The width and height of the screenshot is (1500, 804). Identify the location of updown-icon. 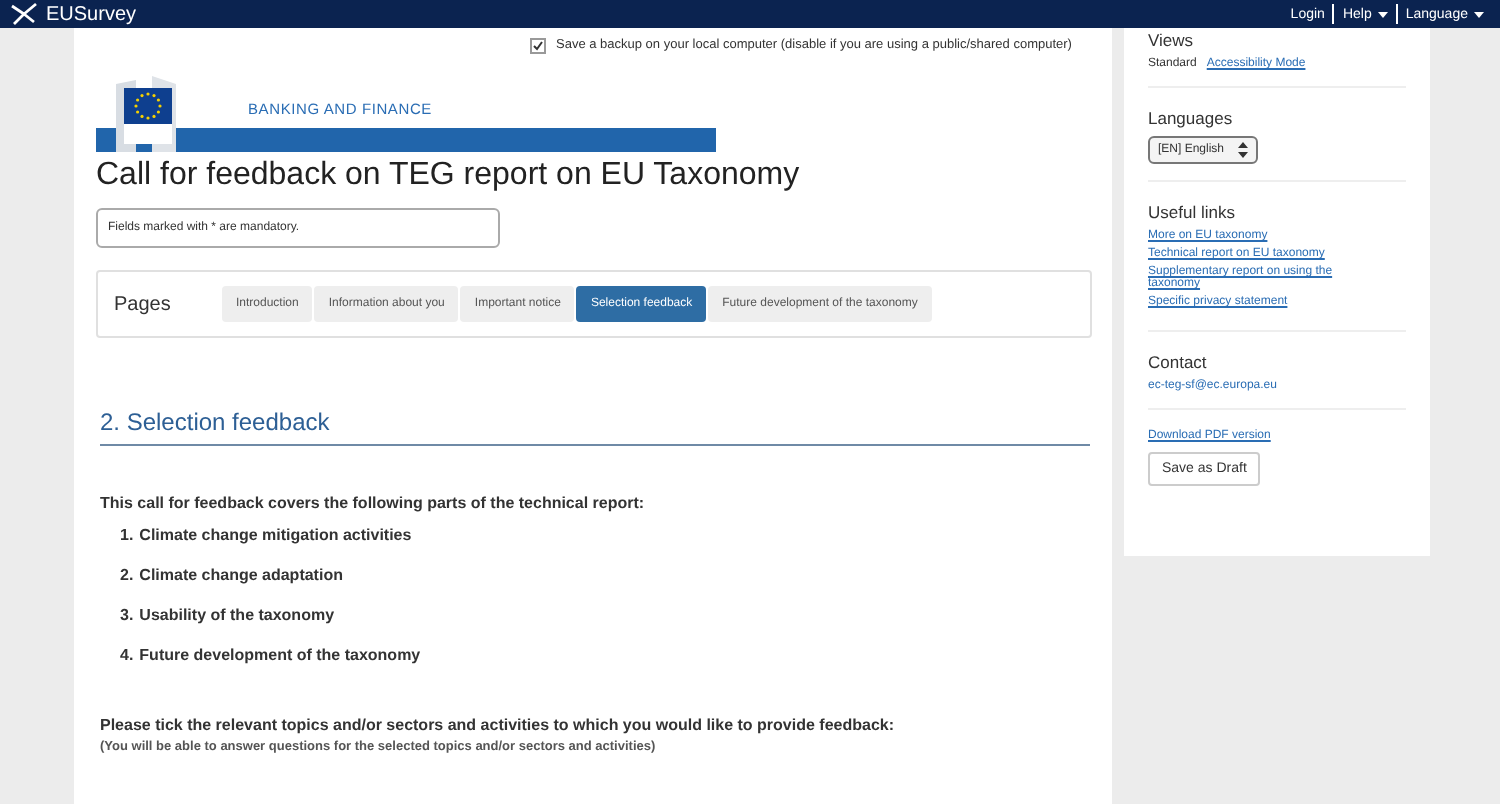
(1243, 150).